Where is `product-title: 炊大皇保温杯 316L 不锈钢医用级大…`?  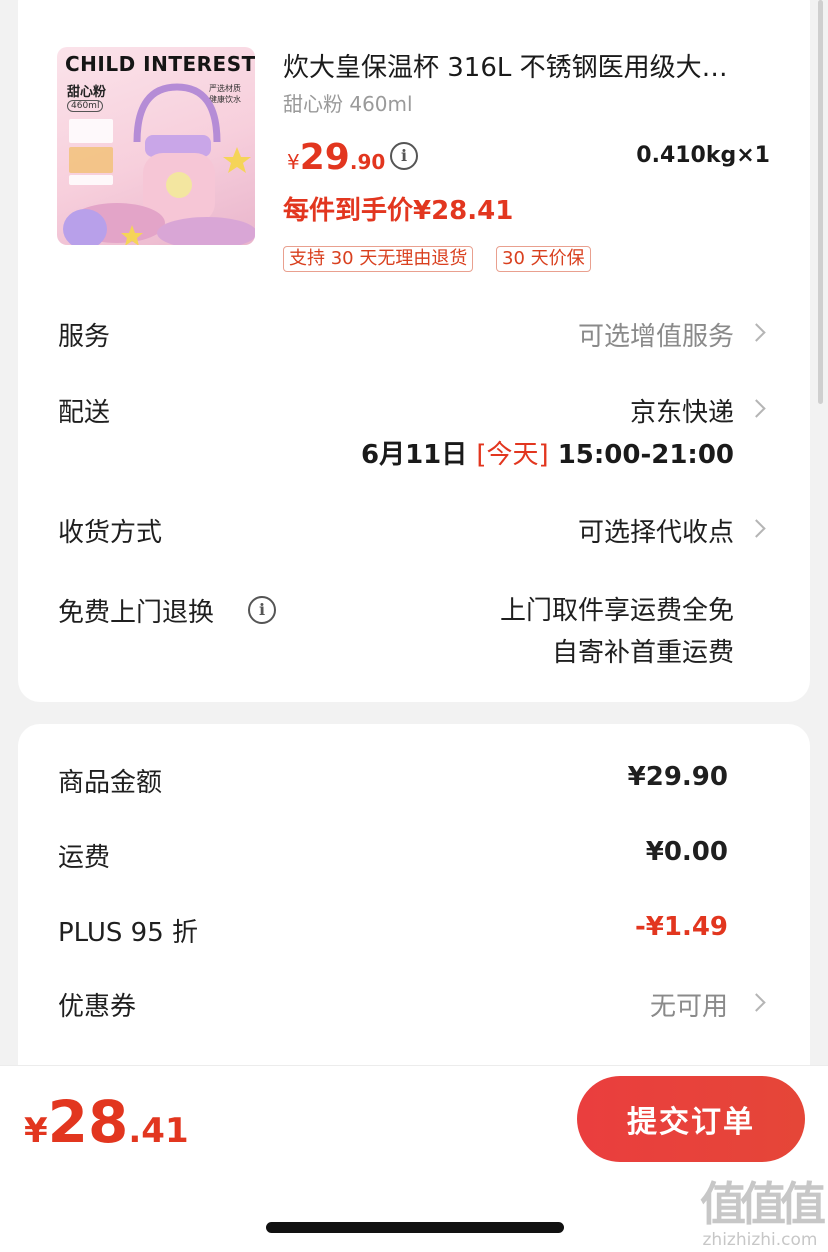 product-title: 炊大皇保温杯 316L 不锈钢医用级大… is located at coordinates (505, 65).